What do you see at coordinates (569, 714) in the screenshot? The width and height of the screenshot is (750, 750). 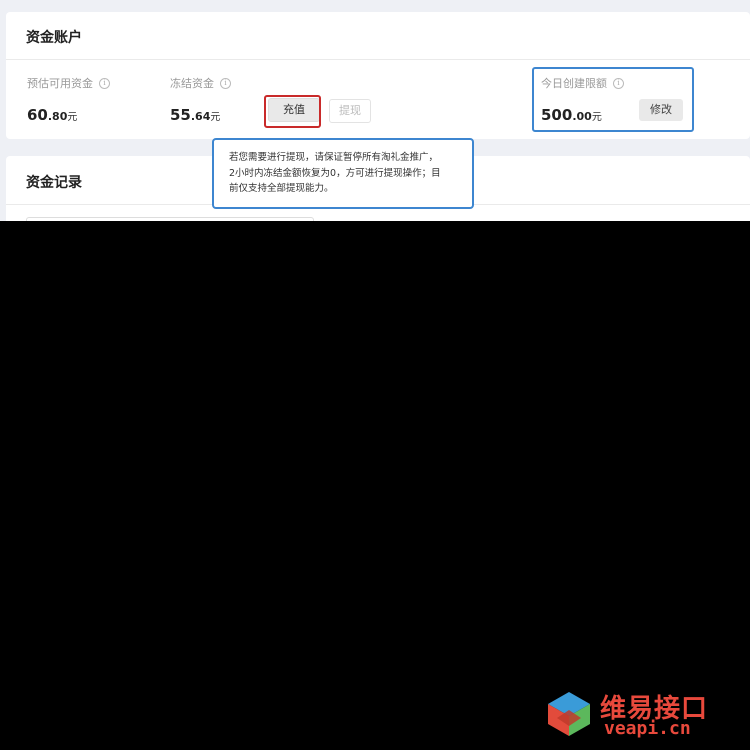 I see `veapi-logo-icon` at bounding box center [569, 714].